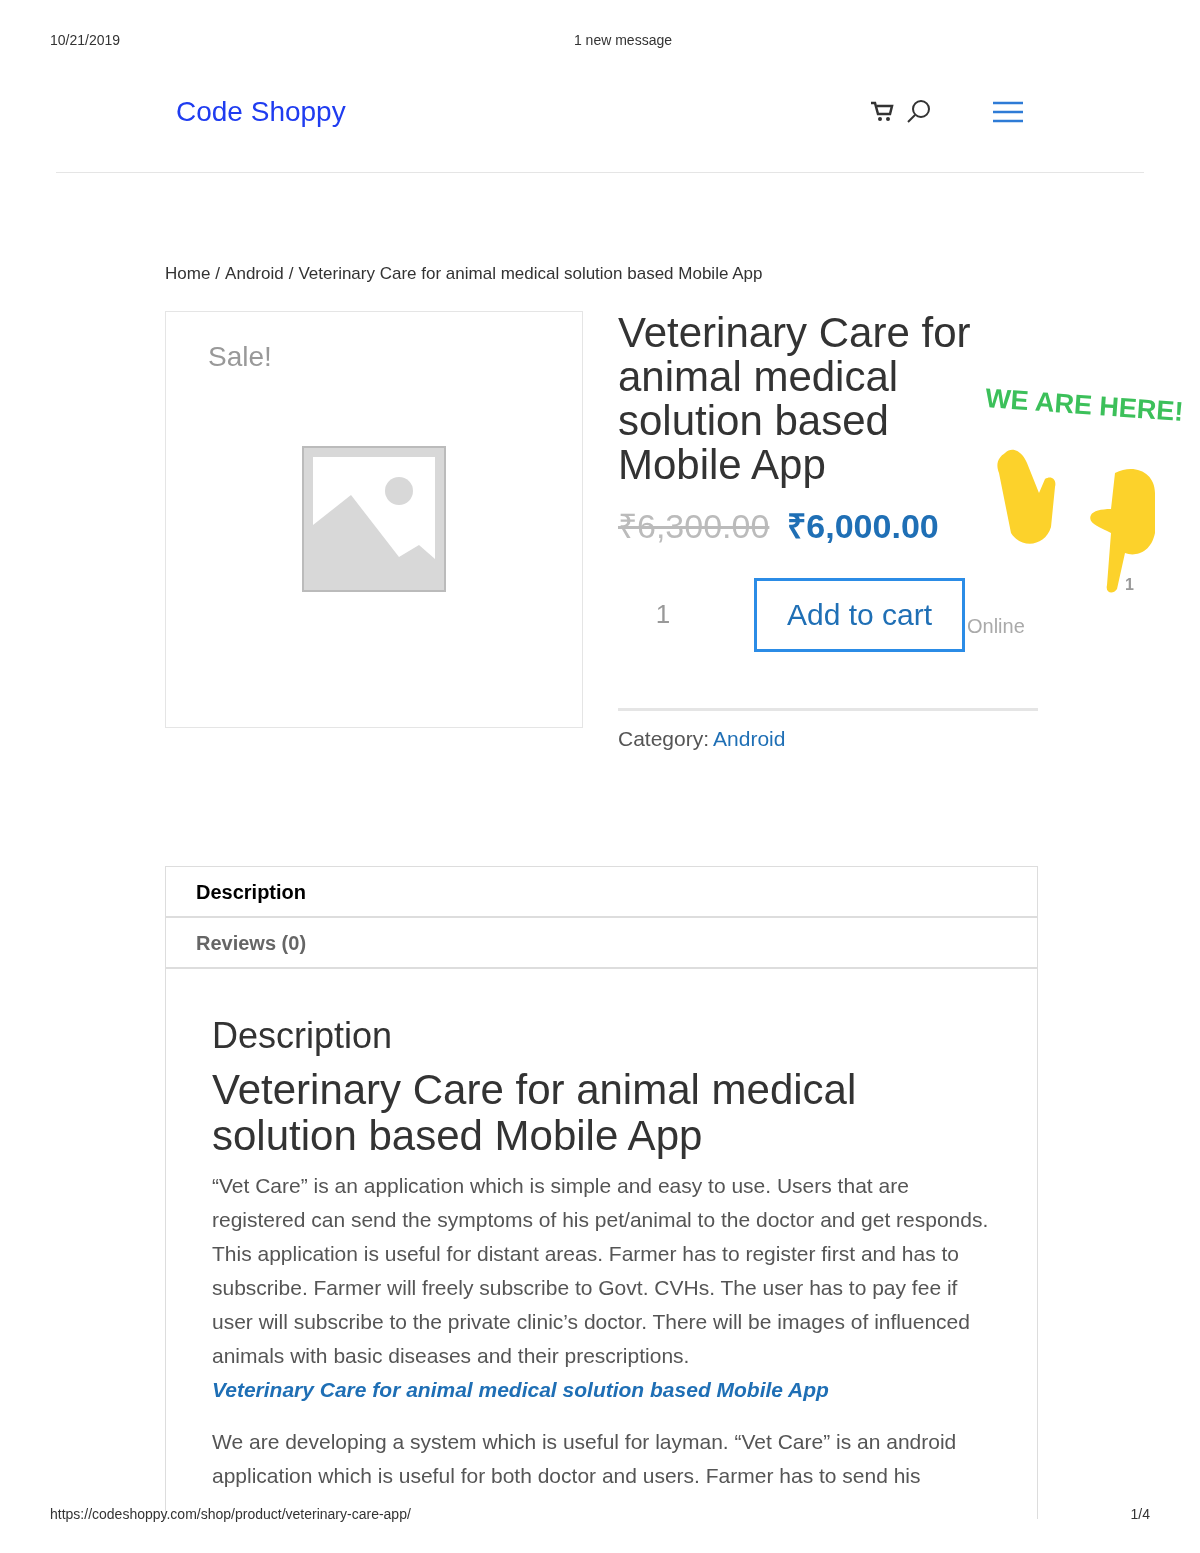 The image size is (1200, 1553). Describe the element at coordinates (860, 614) in the screenshot. I see `add-to-cart-button: Add to cart` at that location.